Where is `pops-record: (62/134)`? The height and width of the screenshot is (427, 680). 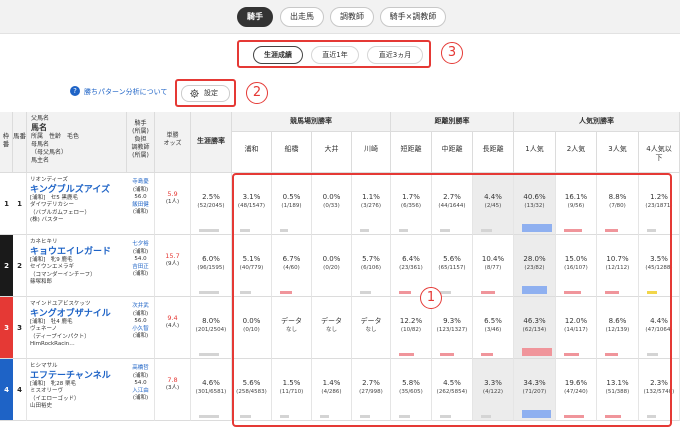 pops-record: (62/134) is located at coordinates (534, 330).